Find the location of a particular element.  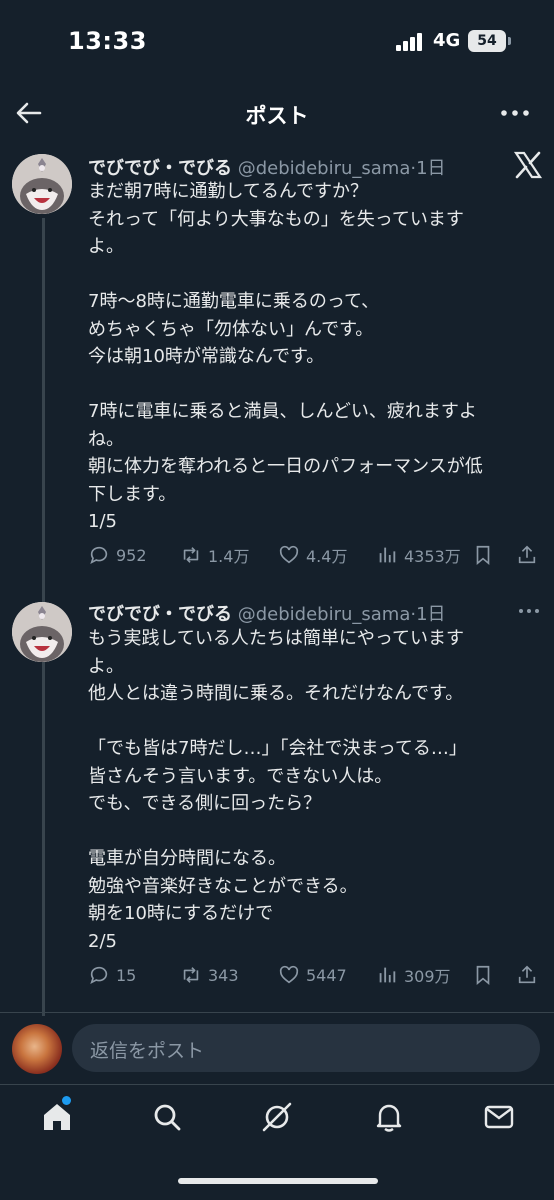

status-time: 13:33 is located at coordinates (107, 41).